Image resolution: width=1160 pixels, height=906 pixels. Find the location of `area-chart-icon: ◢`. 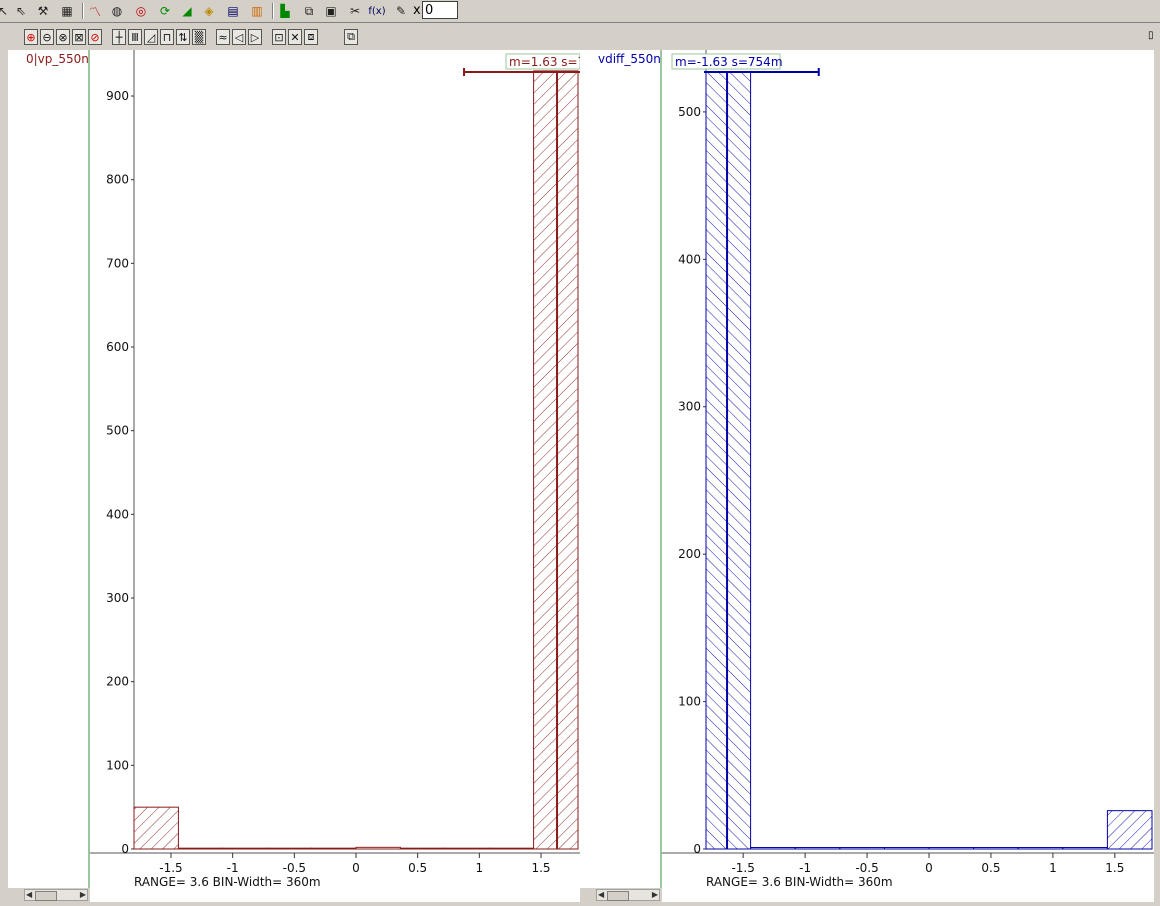

area-chart-icon: ◢ is located at coordinates (187, 11).